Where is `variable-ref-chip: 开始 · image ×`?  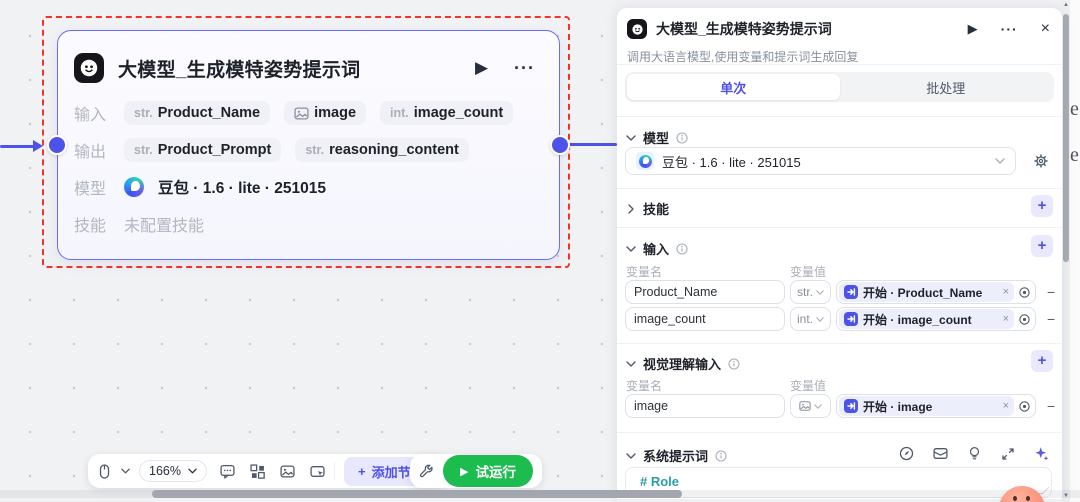
variable-ref-chip: 开始 · image × is located at coordinates (926, 406).